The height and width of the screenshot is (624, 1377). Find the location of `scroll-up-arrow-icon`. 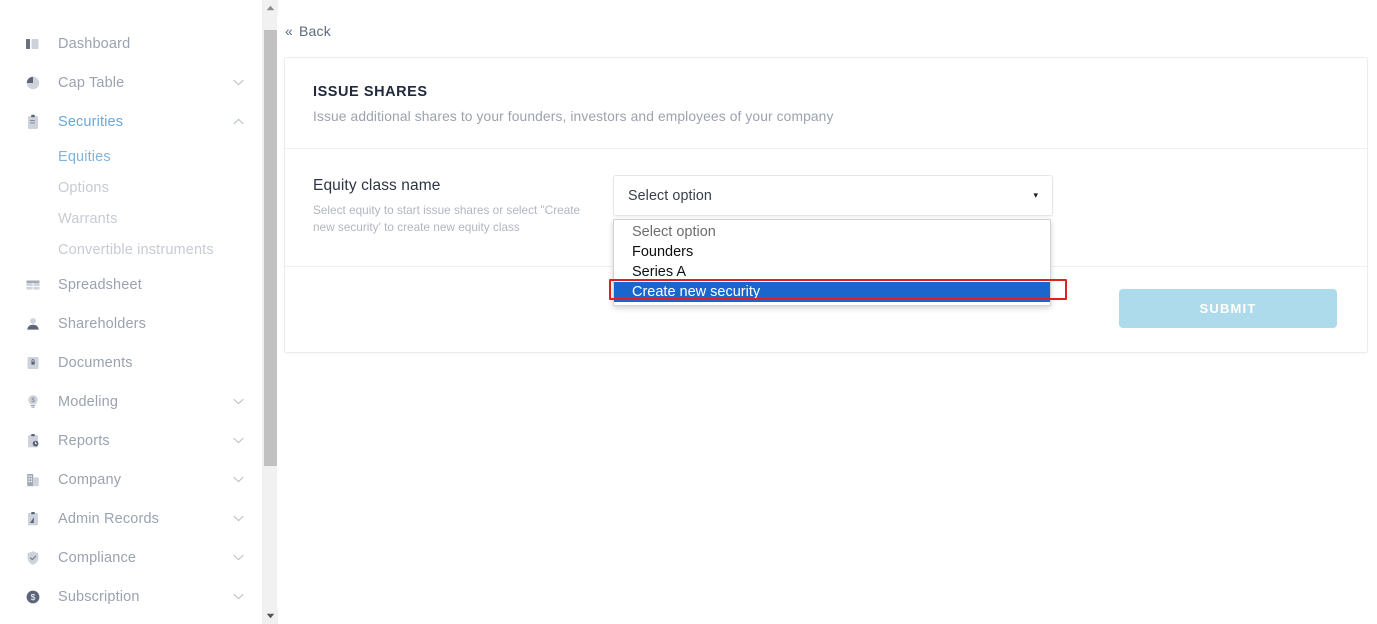

scroll-up-arrow-icon is located at coordinates (270, 8).